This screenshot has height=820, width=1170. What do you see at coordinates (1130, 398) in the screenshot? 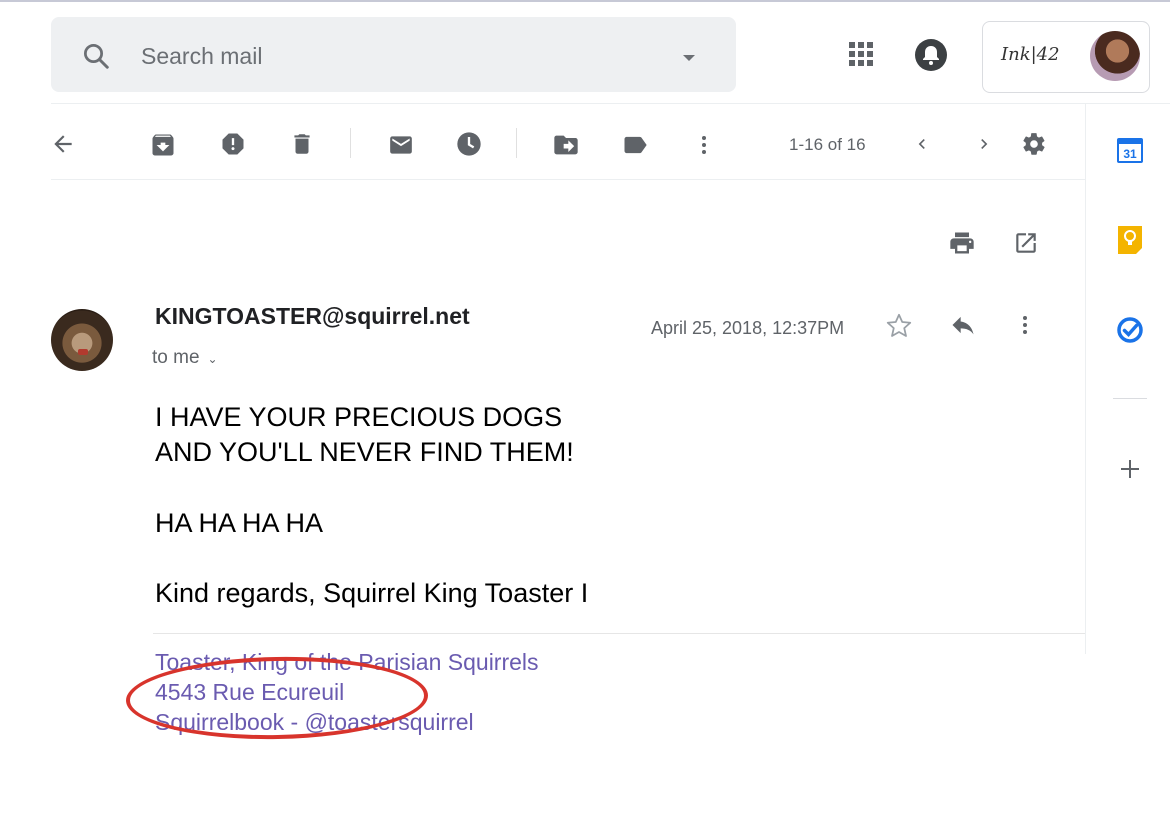
I see `side-panel-separator` at bounding box center [1130, 398].